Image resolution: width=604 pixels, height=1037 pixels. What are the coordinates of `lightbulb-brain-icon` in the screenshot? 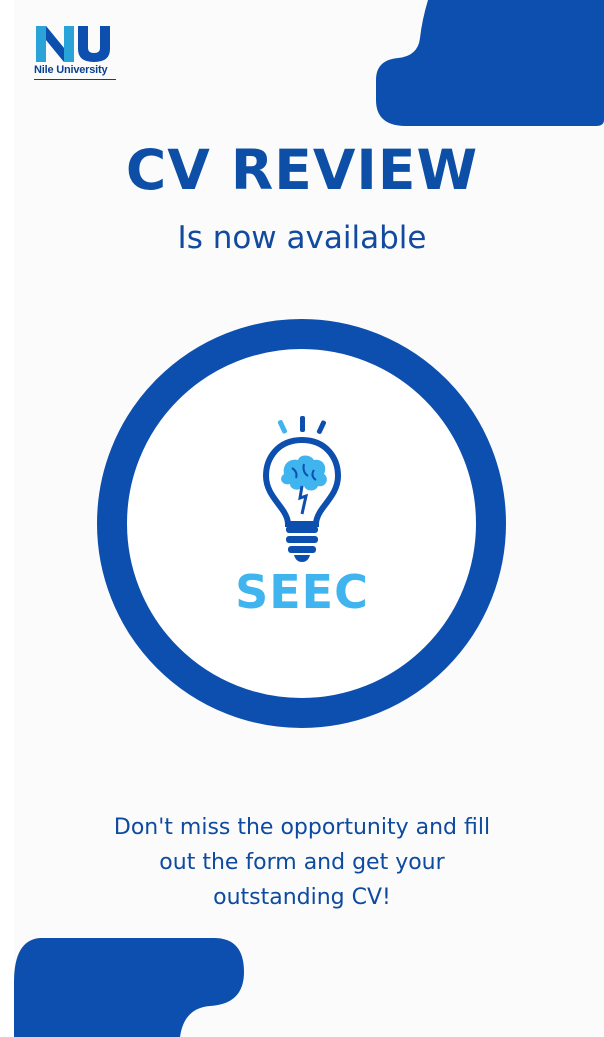 It's located at (302, 489).